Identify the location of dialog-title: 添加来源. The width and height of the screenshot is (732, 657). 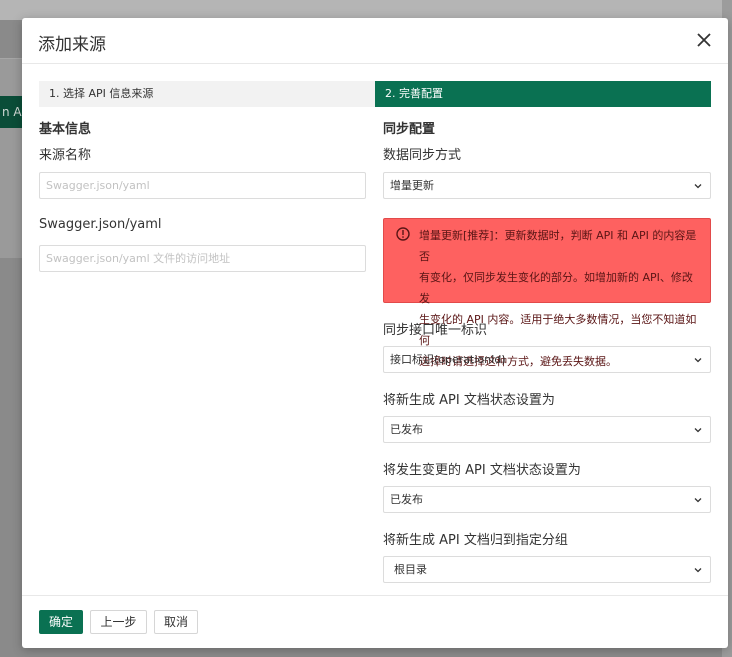
(72, 45).